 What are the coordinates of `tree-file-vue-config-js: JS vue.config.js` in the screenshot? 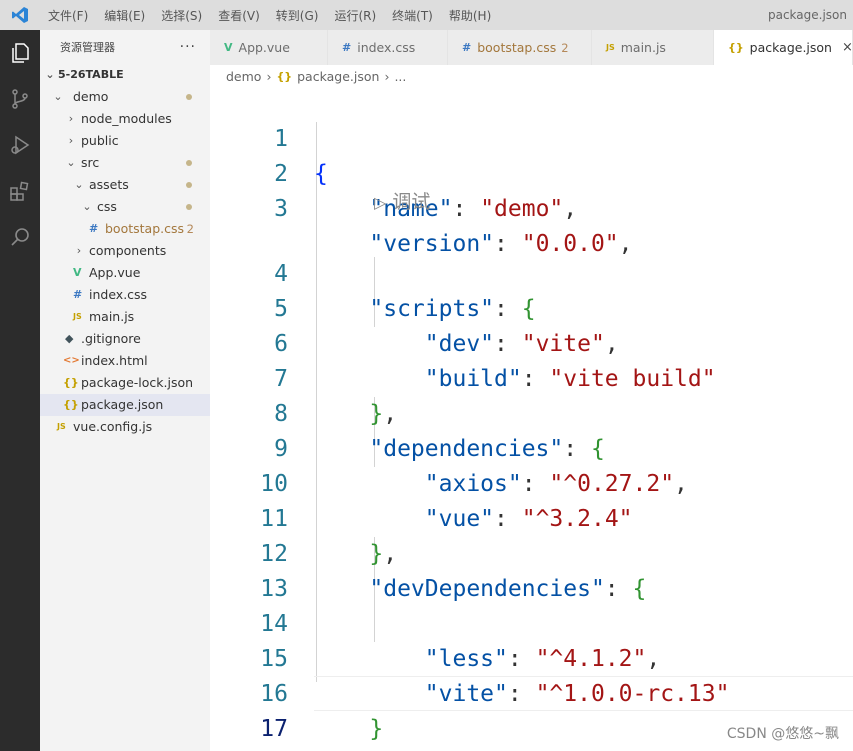 It's located at (125, 427).